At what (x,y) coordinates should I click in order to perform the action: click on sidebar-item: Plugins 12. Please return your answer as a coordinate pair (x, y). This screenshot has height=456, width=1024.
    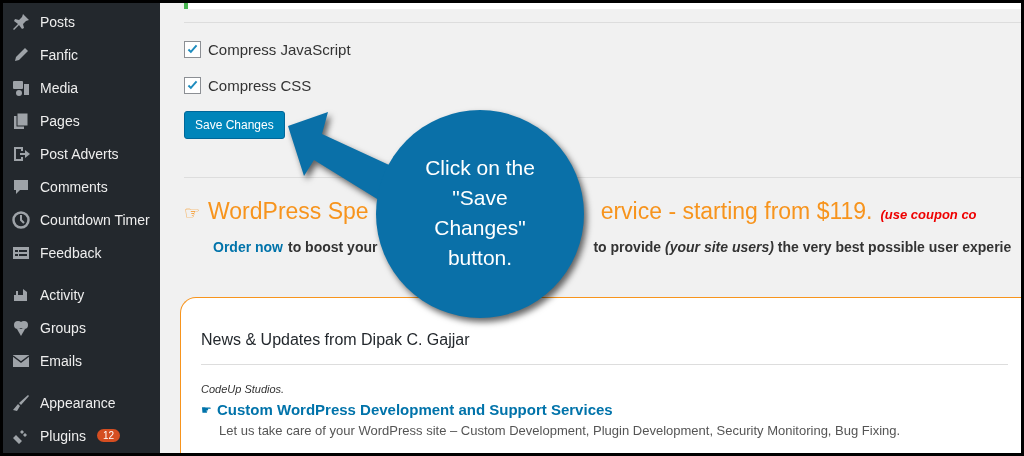
    Looking at the image, I should click on (81, 435).